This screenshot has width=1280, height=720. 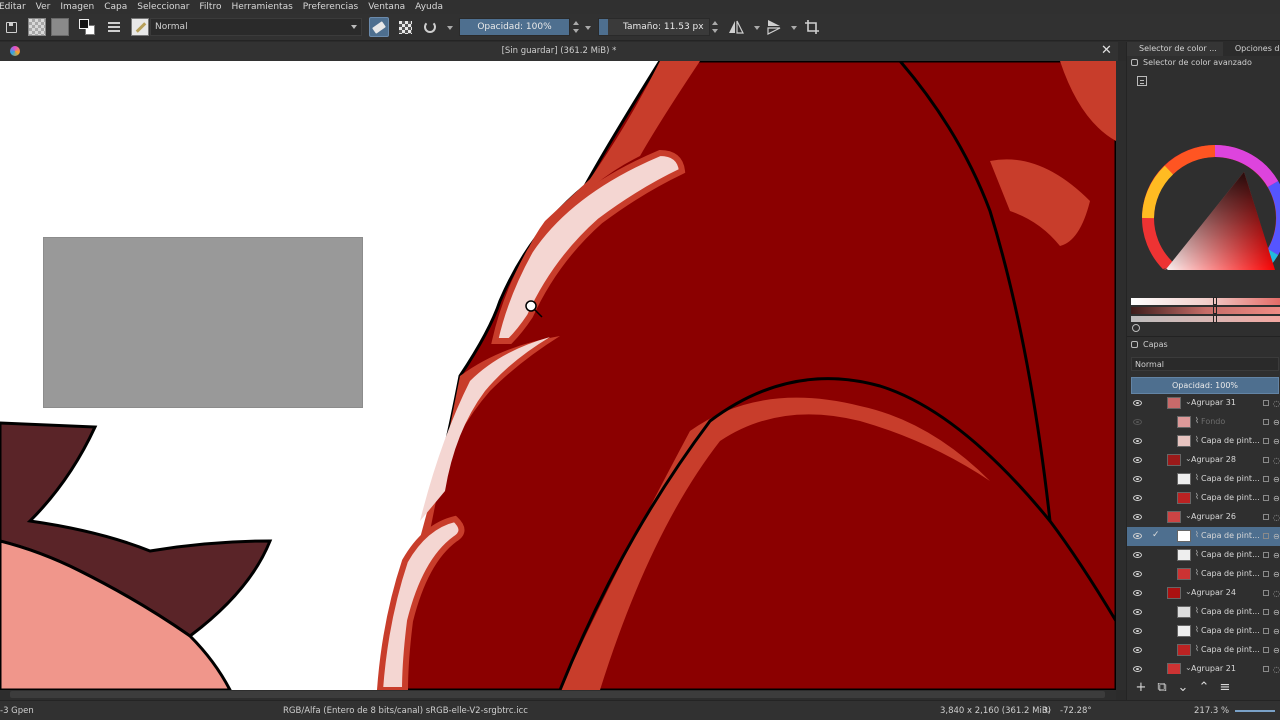 What do you see at coordinates (1141, 688) in the screenshot?
I see `add-layer-icon: +` at bounding box center [1141, 688].